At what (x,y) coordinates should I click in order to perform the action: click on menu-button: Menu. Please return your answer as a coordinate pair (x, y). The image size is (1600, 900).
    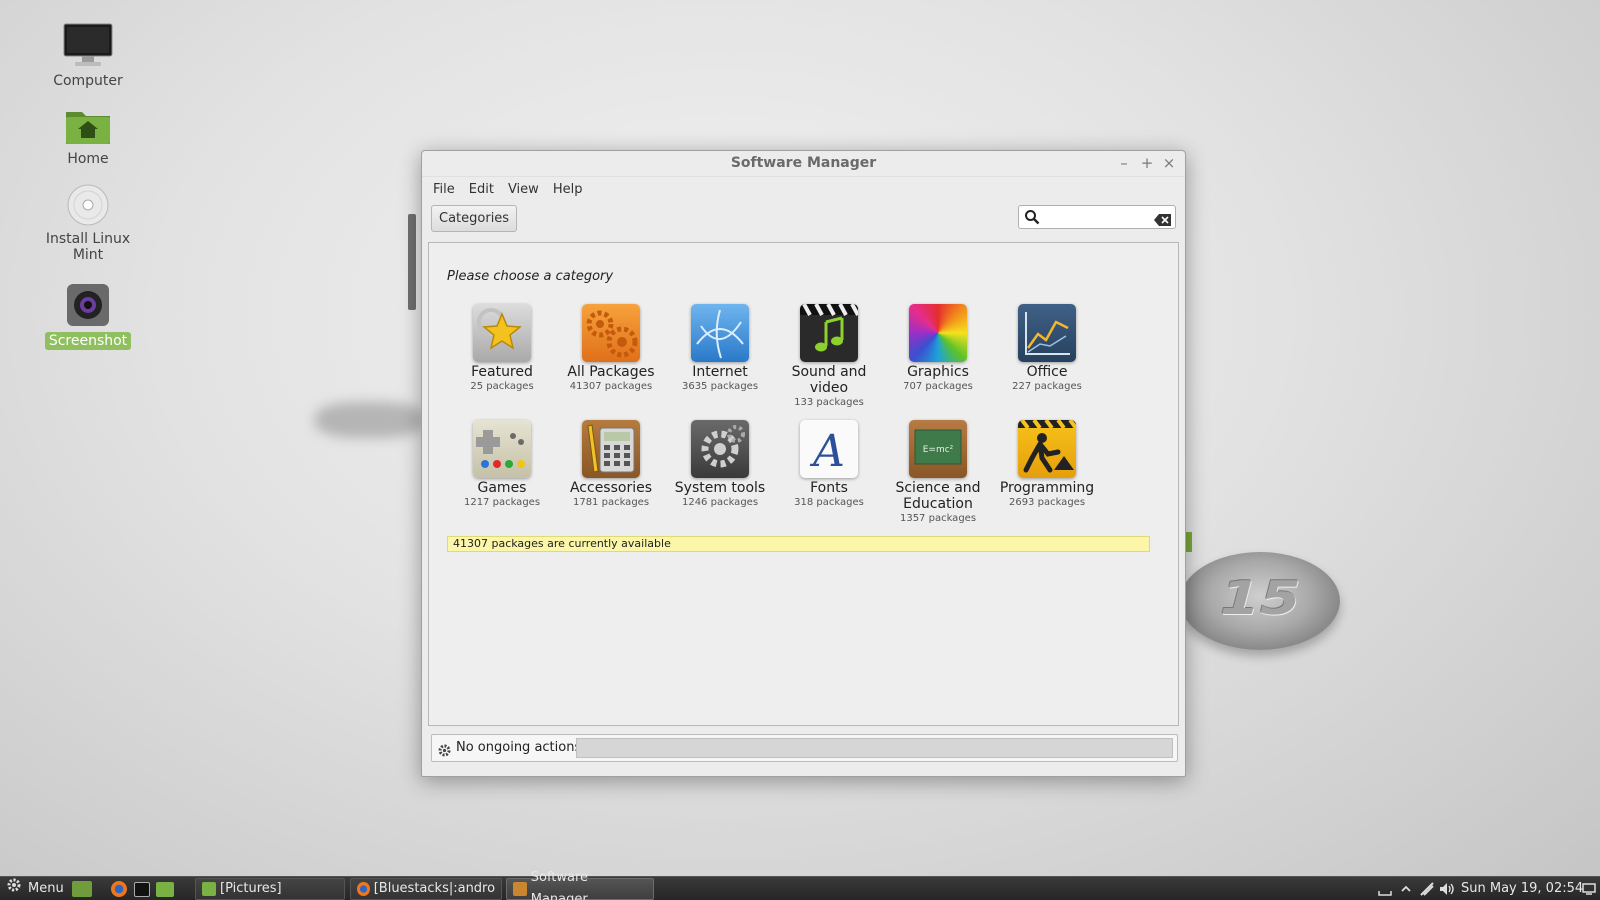
    Looking at the image, I should click on (35, 889).